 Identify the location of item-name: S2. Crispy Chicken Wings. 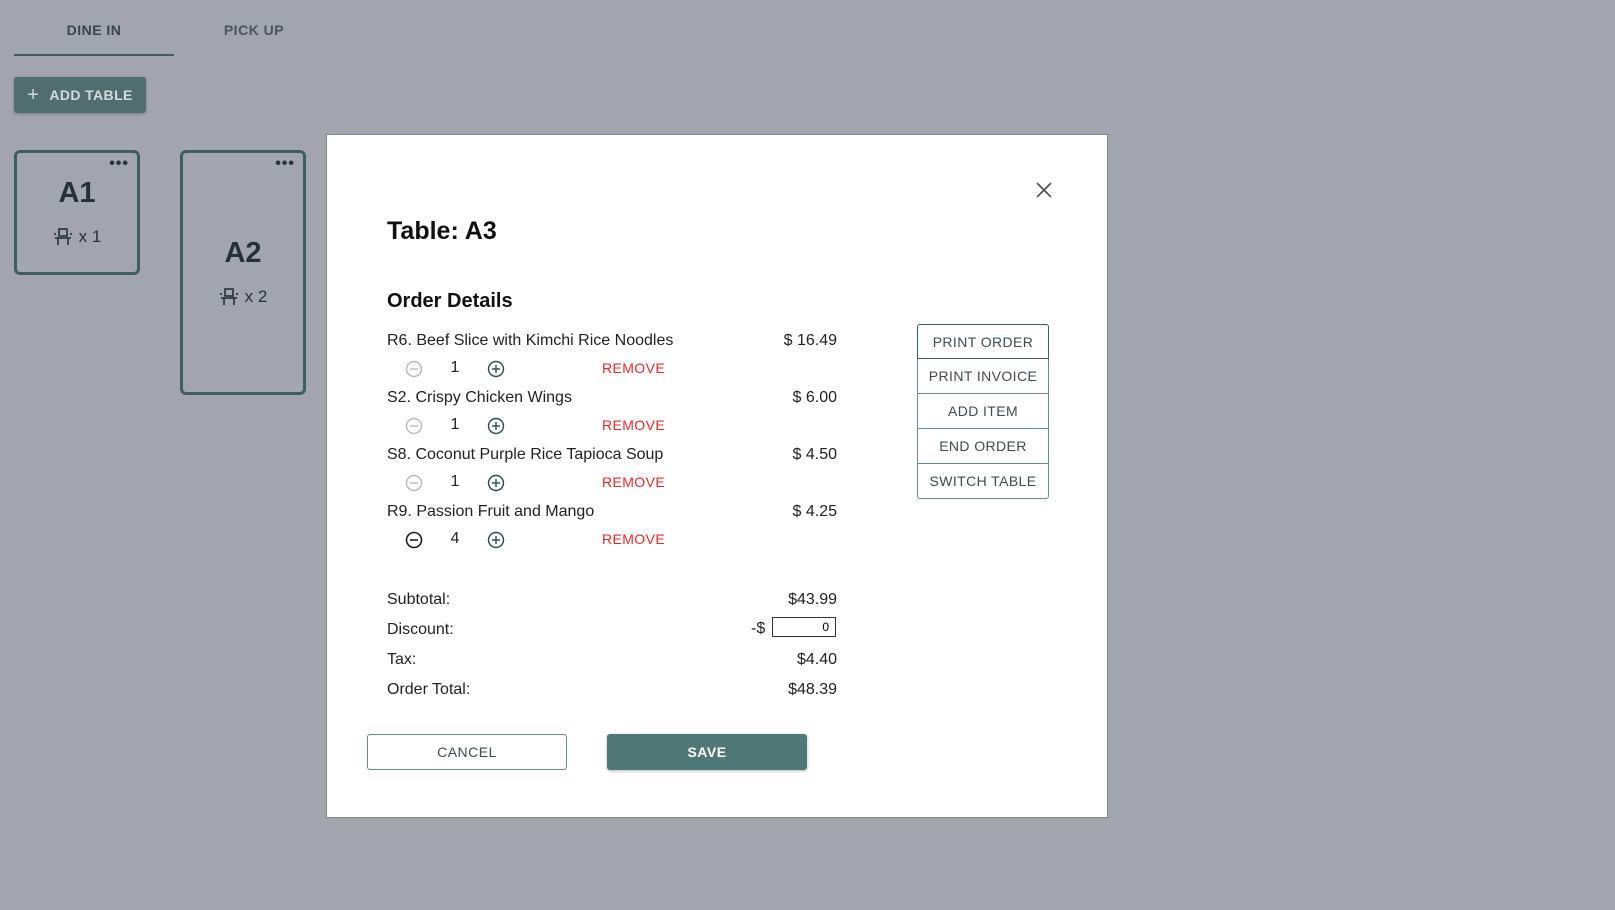
(479, 397).